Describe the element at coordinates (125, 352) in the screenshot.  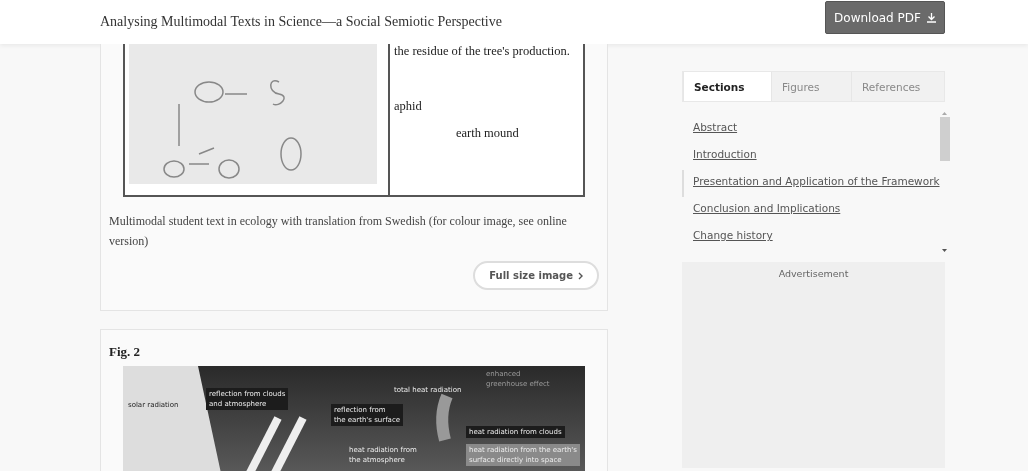
I see `figure-title: Fig. 2` at that location.